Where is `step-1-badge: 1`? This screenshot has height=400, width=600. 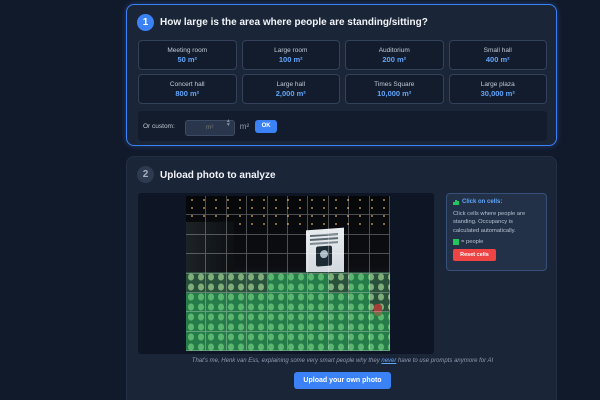
step-1-badge: 1 is located at coordinates (145, 22).